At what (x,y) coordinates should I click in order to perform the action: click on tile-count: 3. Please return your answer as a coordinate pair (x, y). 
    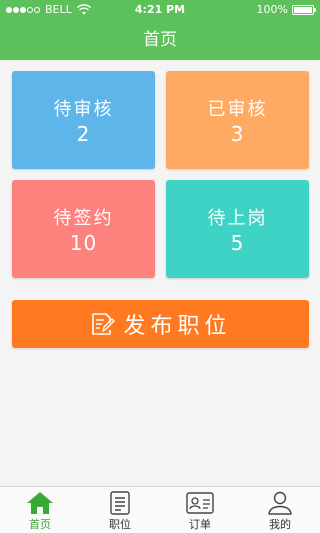
    Looking at the image, I should click on (237, 134).